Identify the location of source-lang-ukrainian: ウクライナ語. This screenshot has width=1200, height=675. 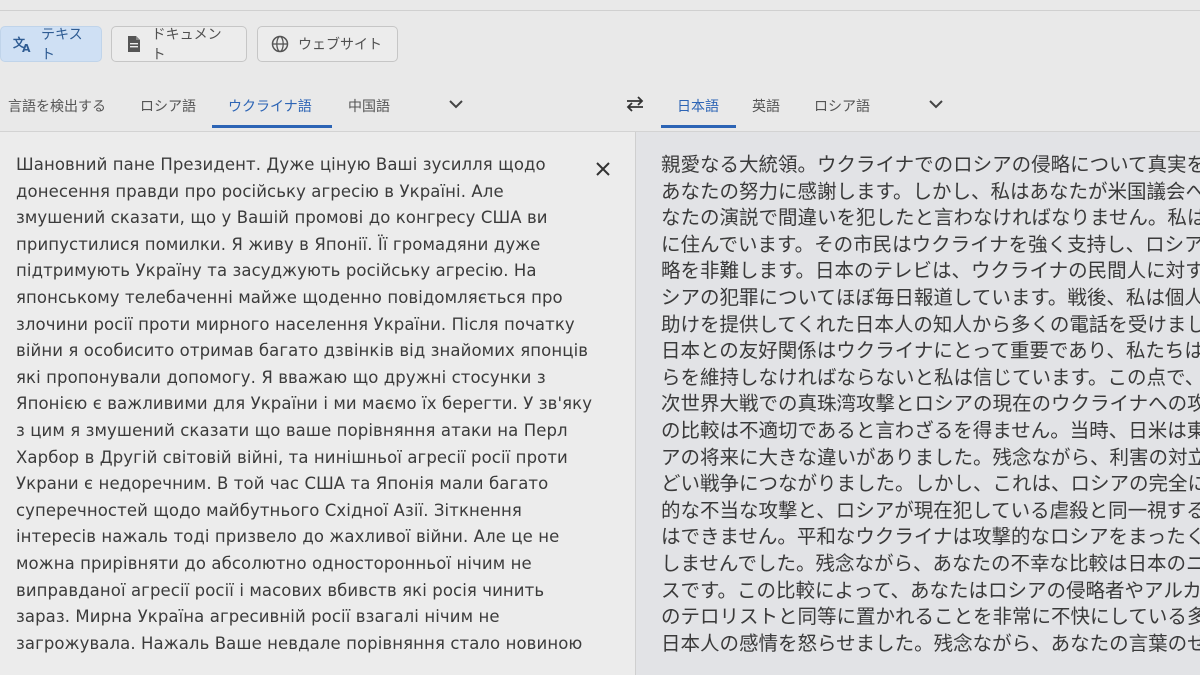
(270, 106).